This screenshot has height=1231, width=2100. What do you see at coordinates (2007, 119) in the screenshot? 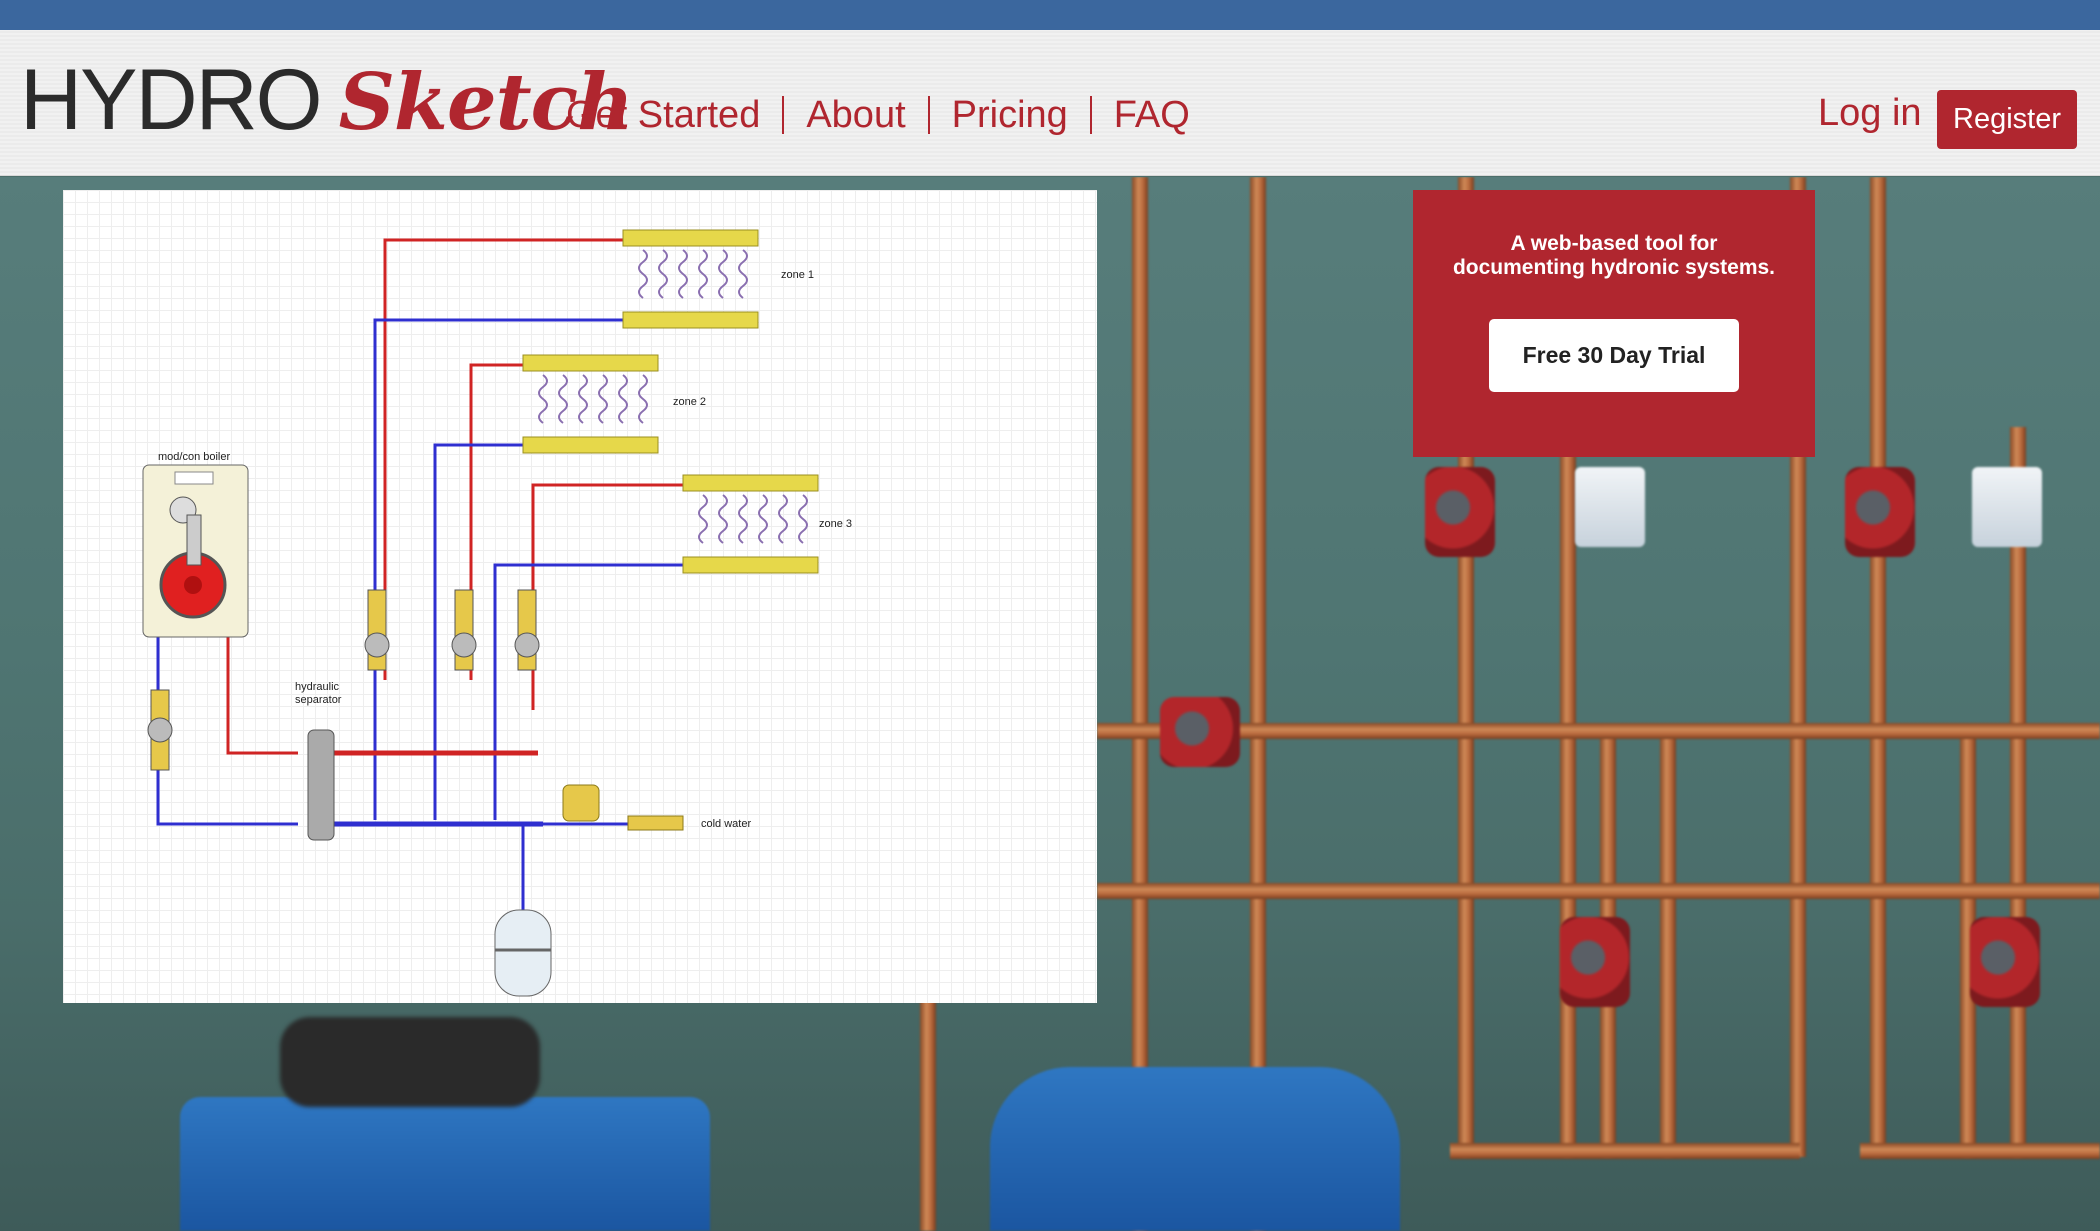
I see `register-button: Register` at bounding box center [2007, 119].